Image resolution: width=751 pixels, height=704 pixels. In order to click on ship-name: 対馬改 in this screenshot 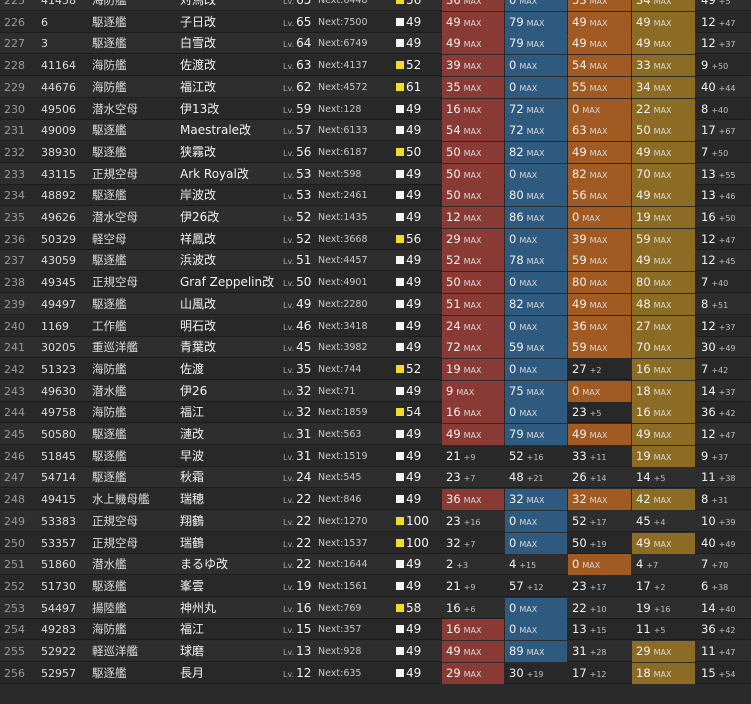, I will do `click(198, 3)`.